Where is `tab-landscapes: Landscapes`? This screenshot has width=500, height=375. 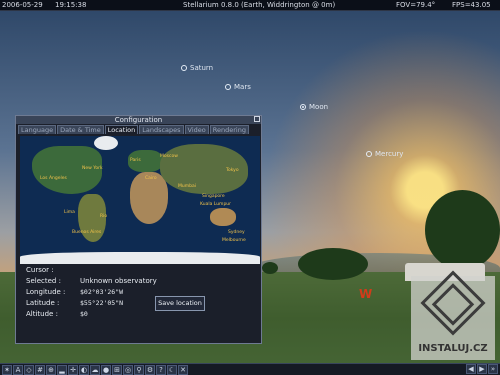
tab-landscapes: Landscapes is located at coordinates (161, 129).